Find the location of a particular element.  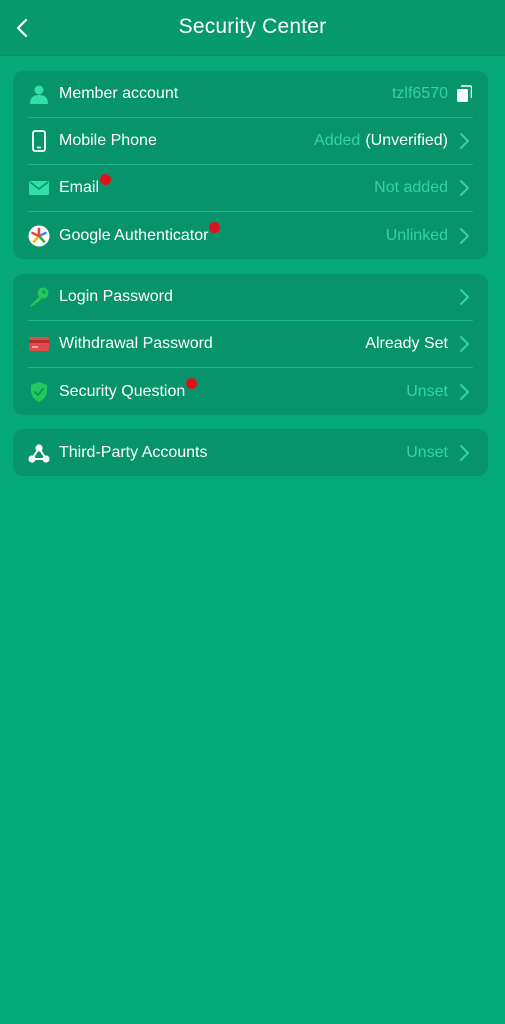

google-authenticator-status: Unlinked is located at coordinates (416, 235).